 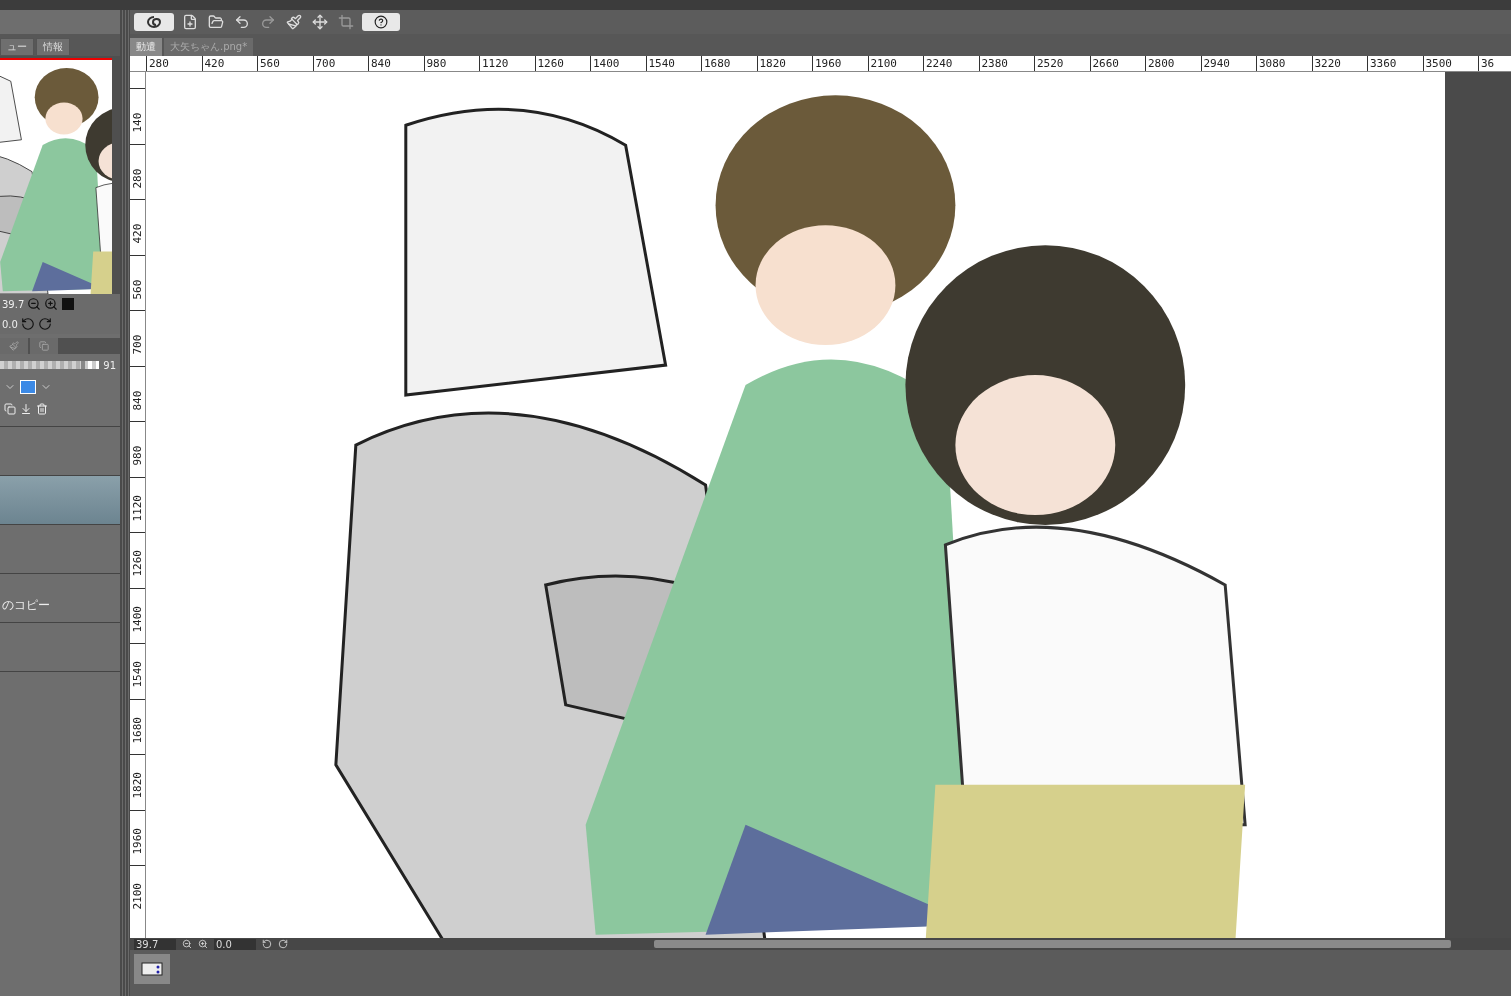 I want to click on logo-button, so click(x=154, y=22).